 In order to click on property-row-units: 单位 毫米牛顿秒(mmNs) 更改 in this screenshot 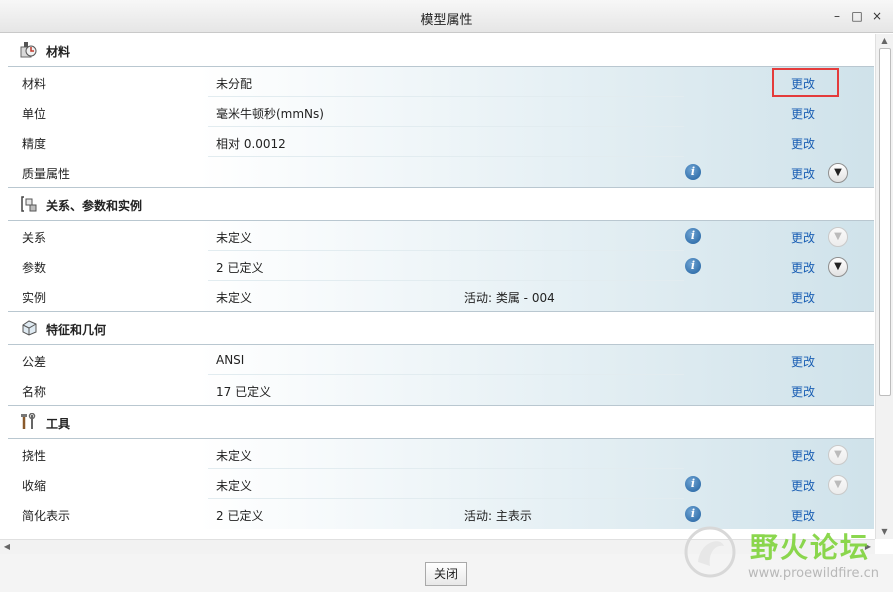, I will do `click(441, 112)`.